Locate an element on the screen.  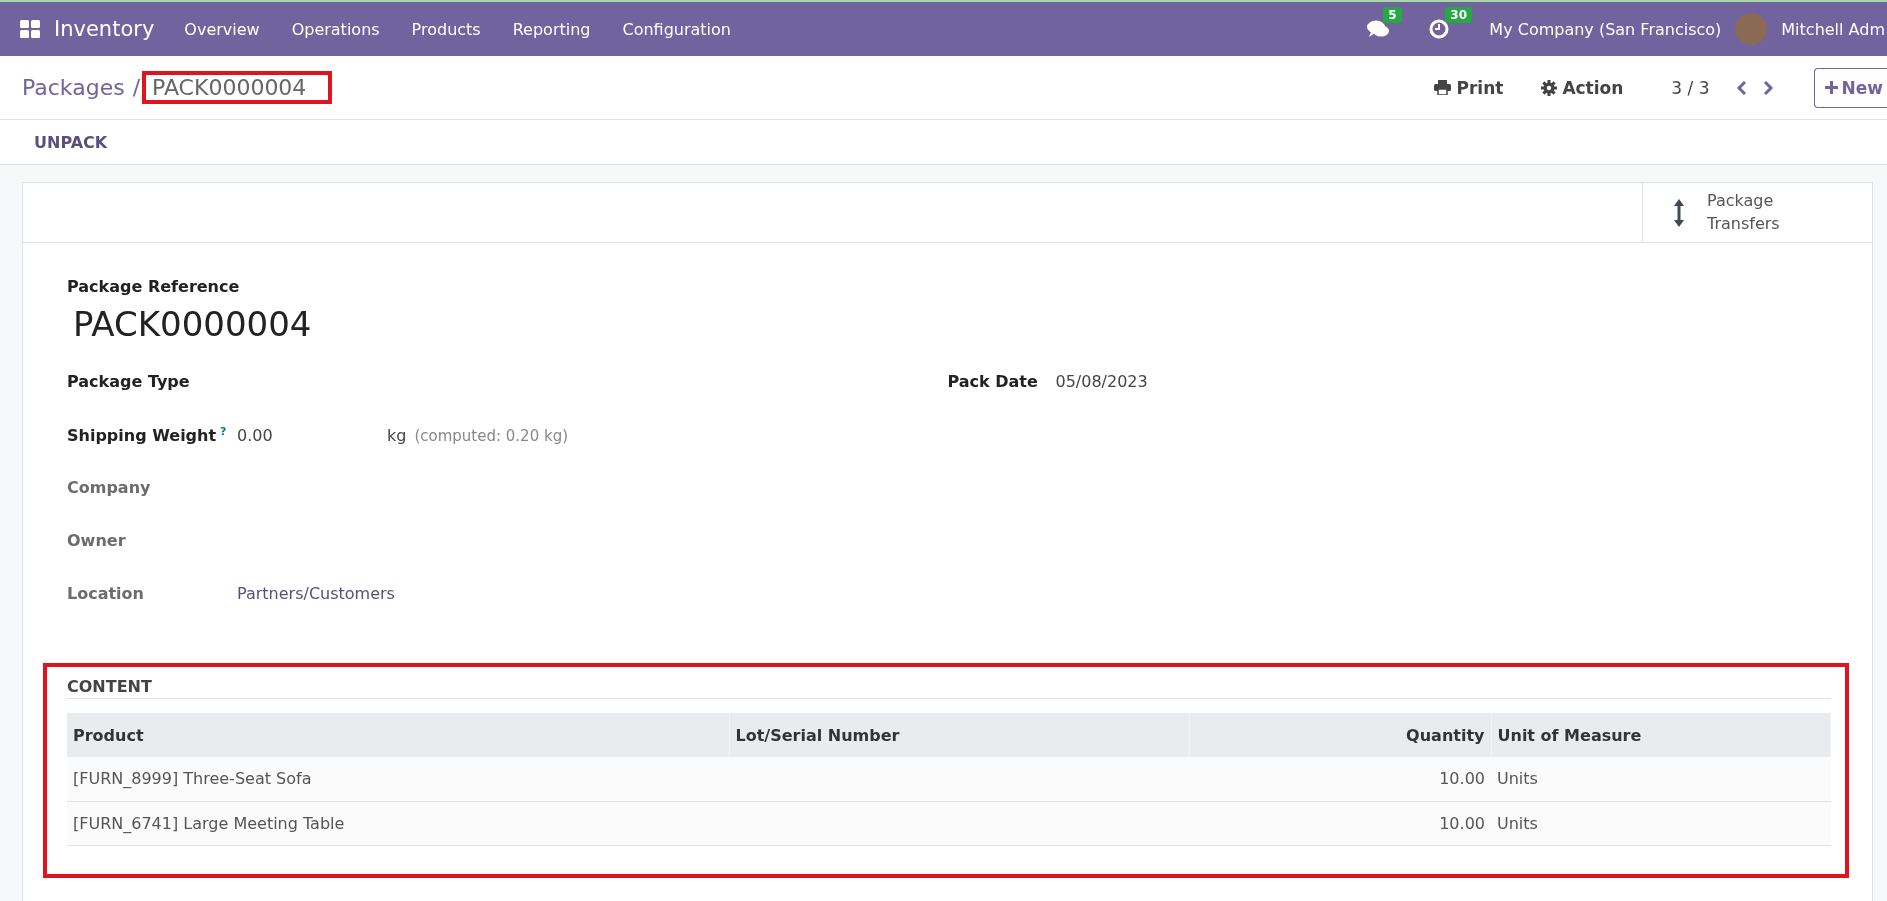
chat-icon is located at coordinates (1378, 29).